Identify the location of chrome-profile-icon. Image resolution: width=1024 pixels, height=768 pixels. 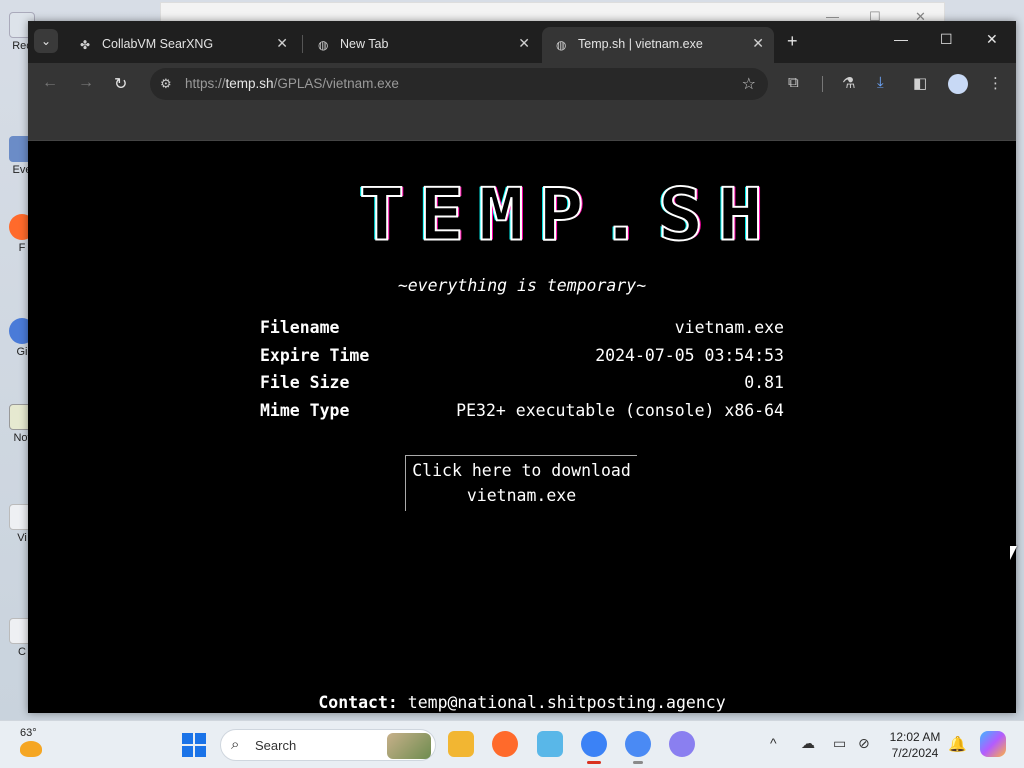
(638, 747).